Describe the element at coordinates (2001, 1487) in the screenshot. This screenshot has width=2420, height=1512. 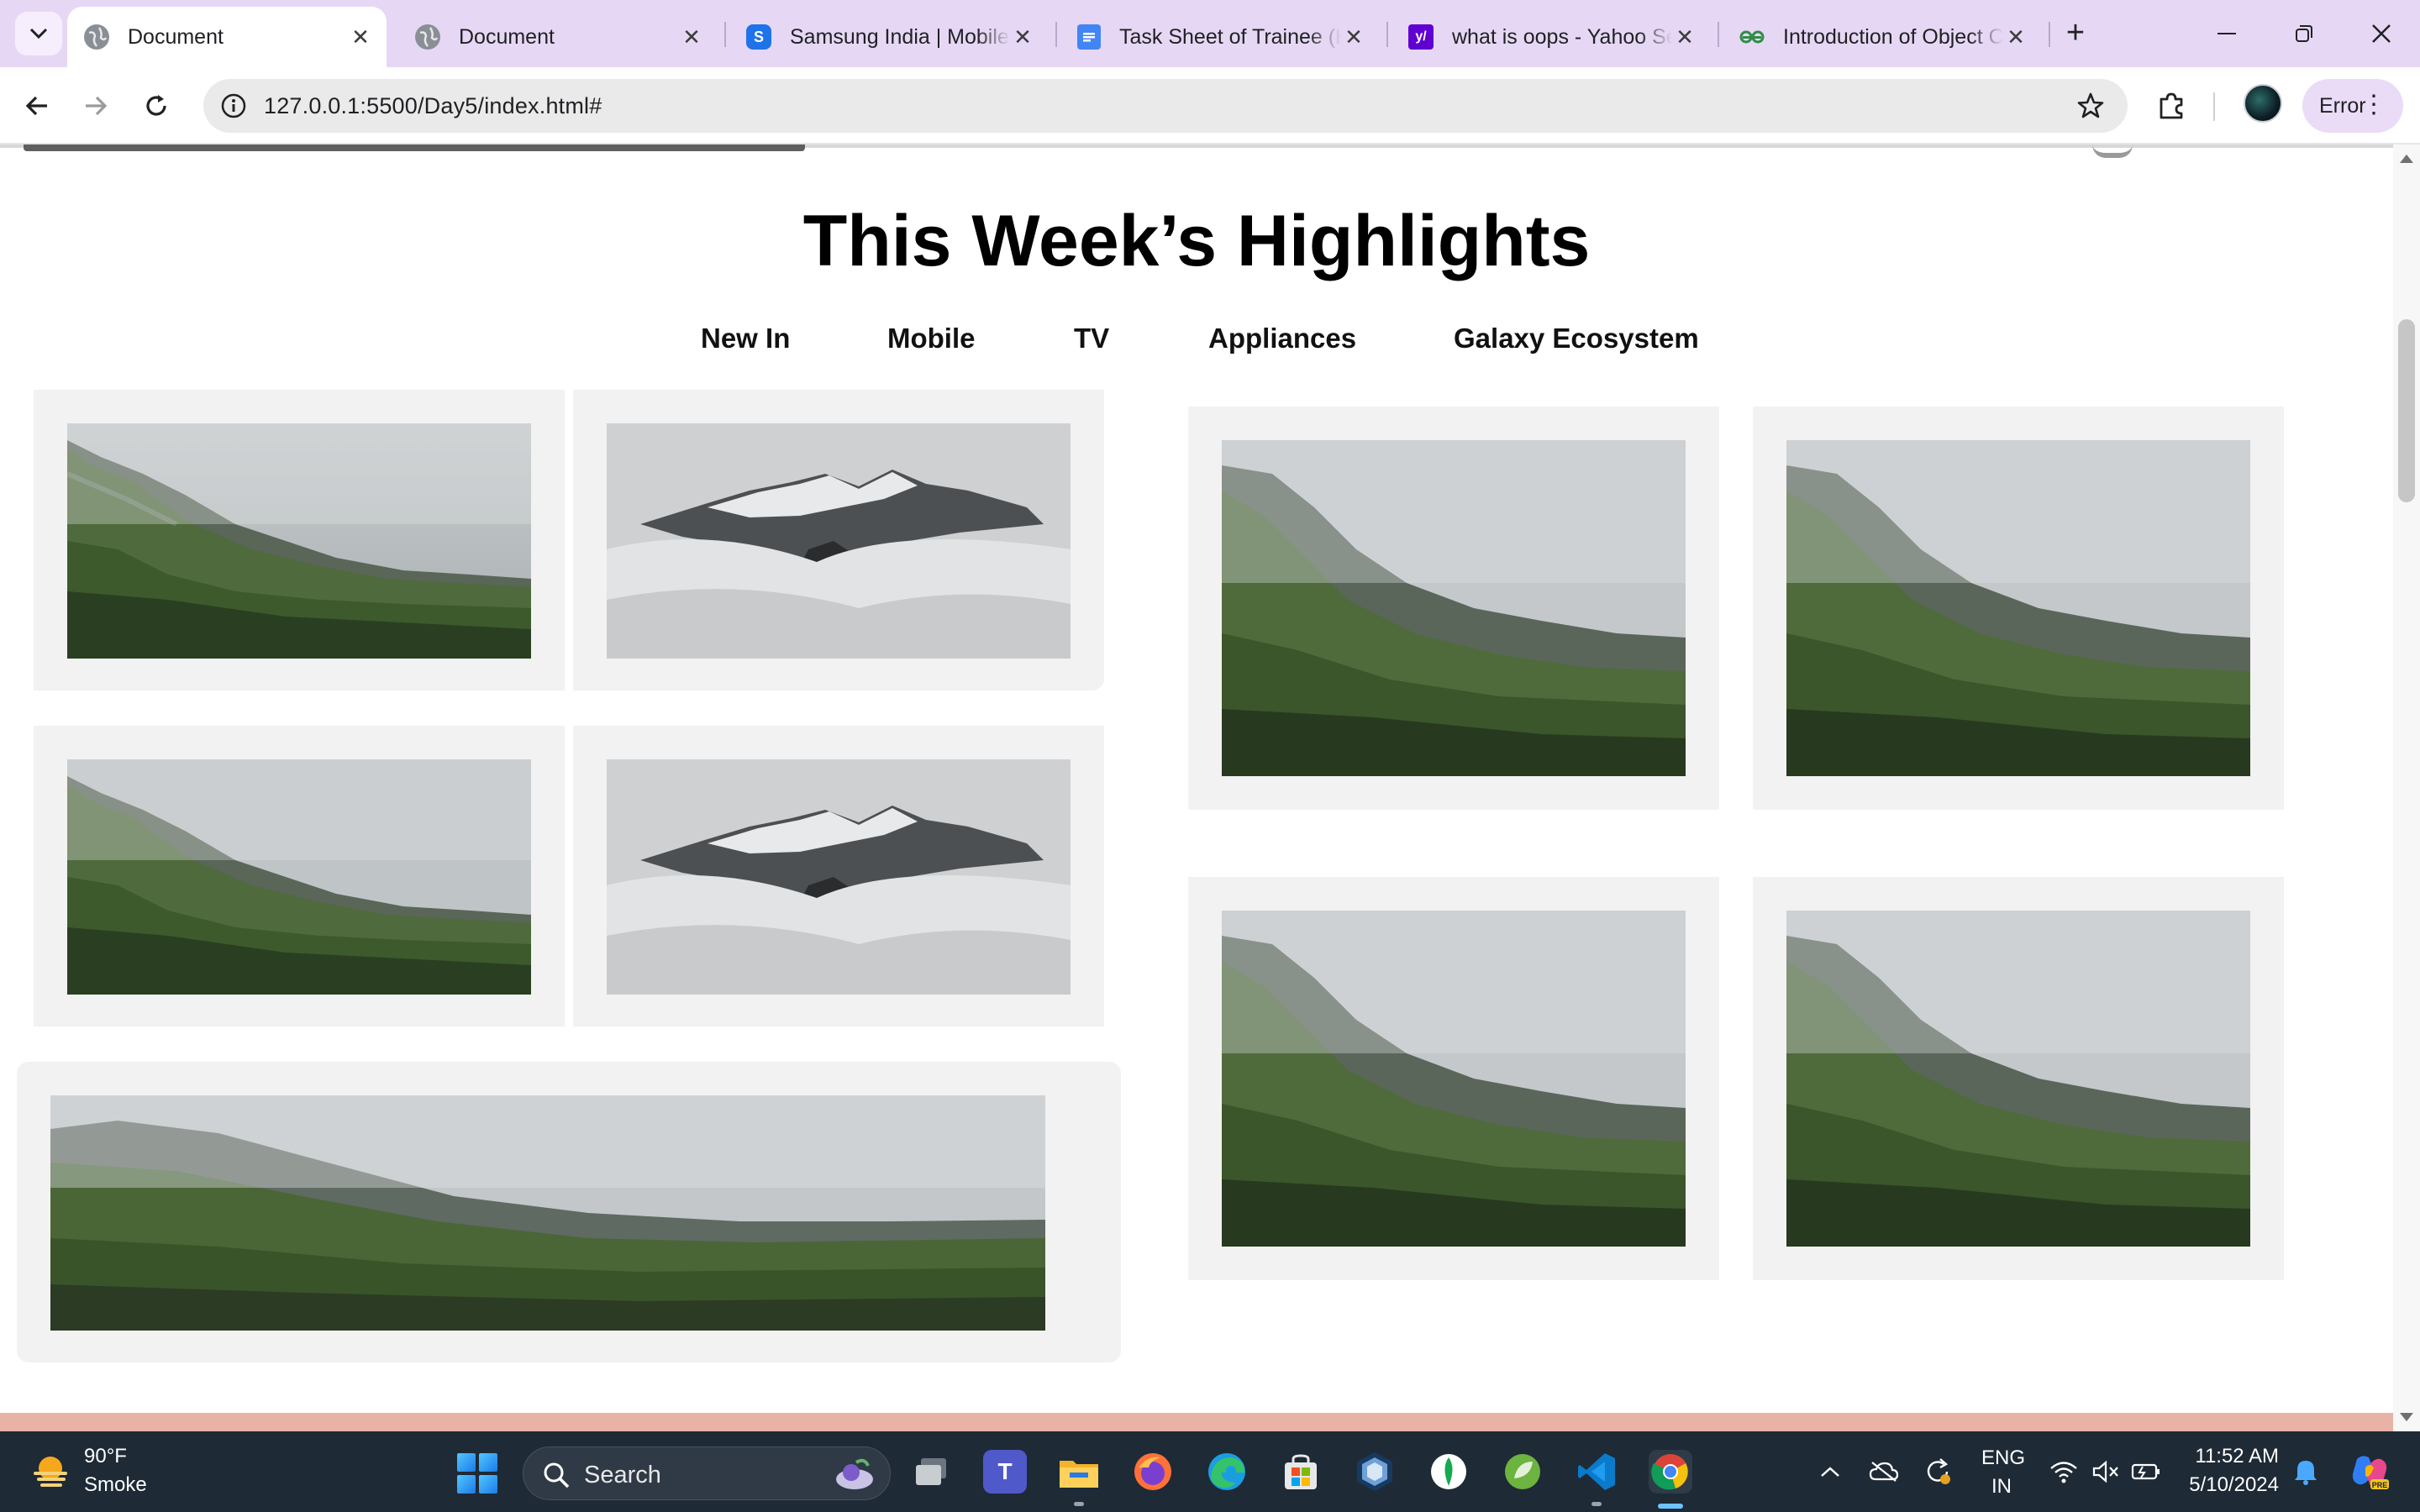
I see `language-indicator-line2: IN` at that location.